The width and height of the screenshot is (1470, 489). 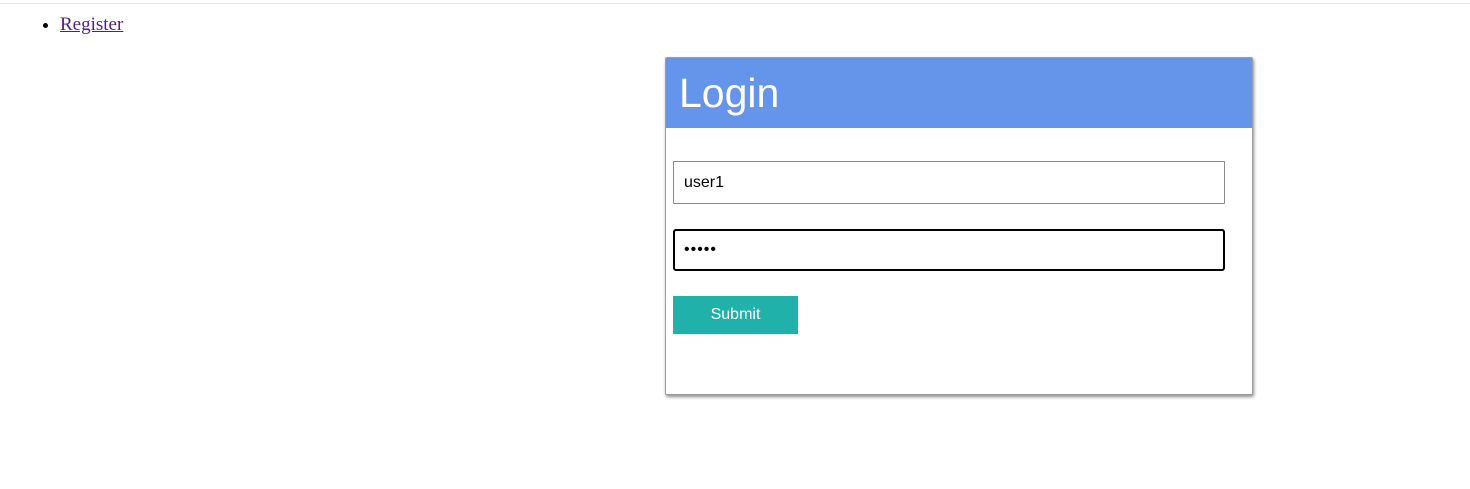 What do you see at coordinates (949, 250) in the screenshot?
I see `password-input` at bounding box center [949, 250].